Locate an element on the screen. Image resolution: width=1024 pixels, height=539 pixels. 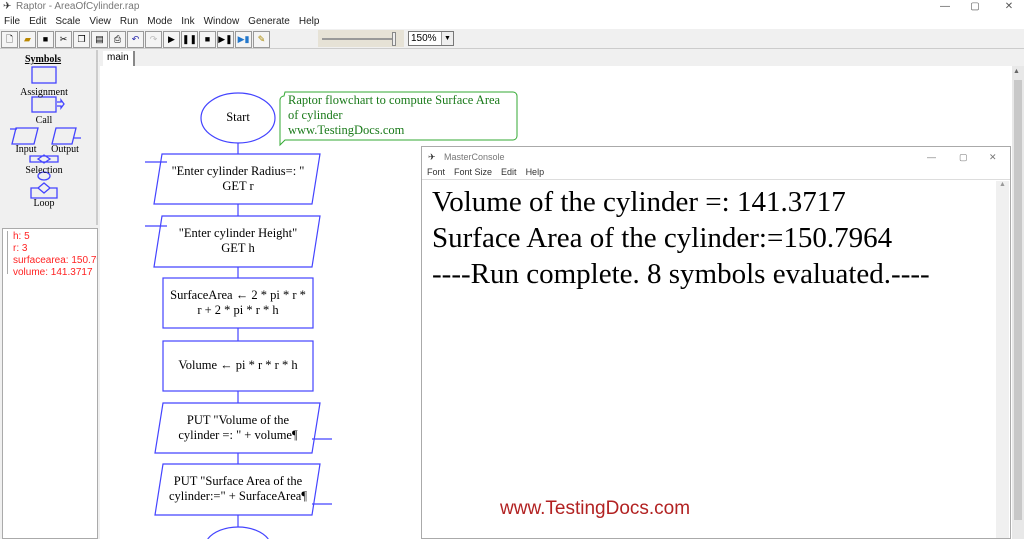
console-menu-font: Font is located at coordinates (436, 172).